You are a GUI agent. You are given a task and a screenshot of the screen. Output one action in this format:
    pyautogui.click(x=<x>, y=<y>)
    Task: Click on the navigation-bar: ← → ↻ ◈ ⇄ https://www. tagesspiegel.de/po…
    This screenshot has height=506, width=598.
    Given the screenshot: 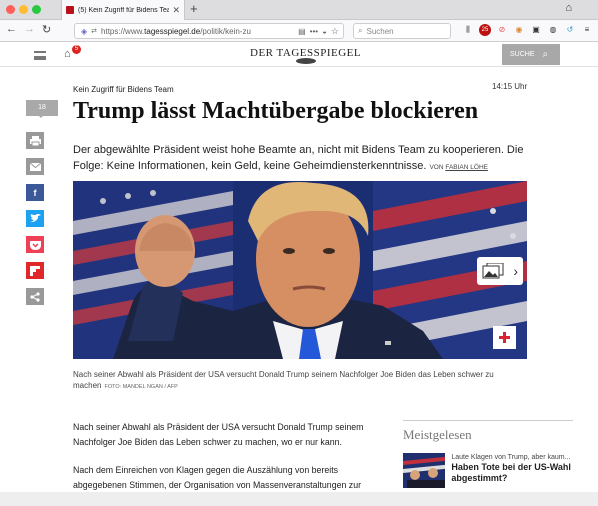 What is the action you would take?
    pyautogui.click(x=299, y=31)
    